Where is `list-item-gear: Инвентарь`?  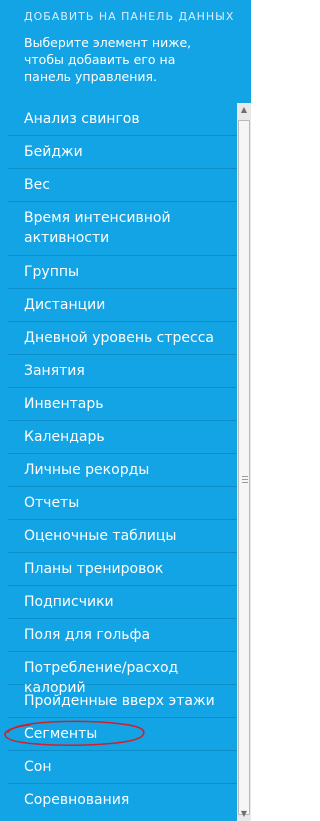 list-item-gear: Инвентарь is located at coordinates (122, 404).